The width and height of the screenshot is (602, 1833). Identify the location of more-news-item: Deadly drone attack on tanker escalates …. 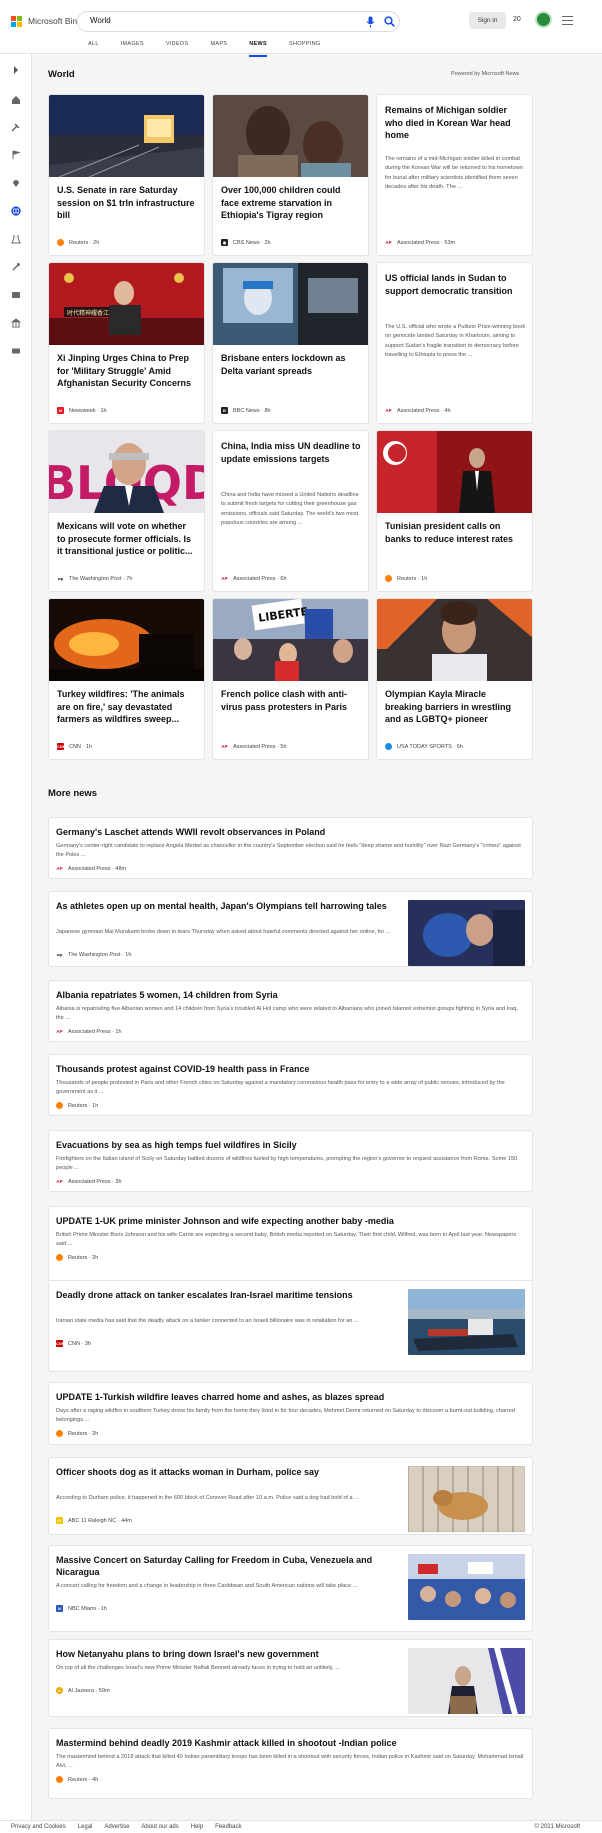
(290, 1326).